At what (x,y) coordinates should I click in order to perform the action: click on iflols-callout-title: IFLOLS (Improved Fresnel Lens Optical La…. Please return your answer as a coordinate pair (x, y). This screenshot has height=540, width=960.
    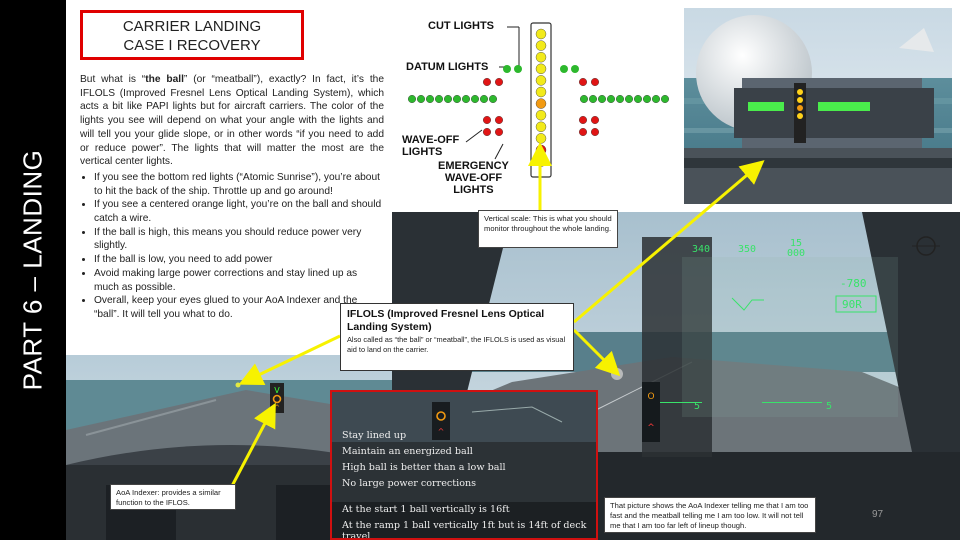
    Looking at the image, I should click on (446, 320).